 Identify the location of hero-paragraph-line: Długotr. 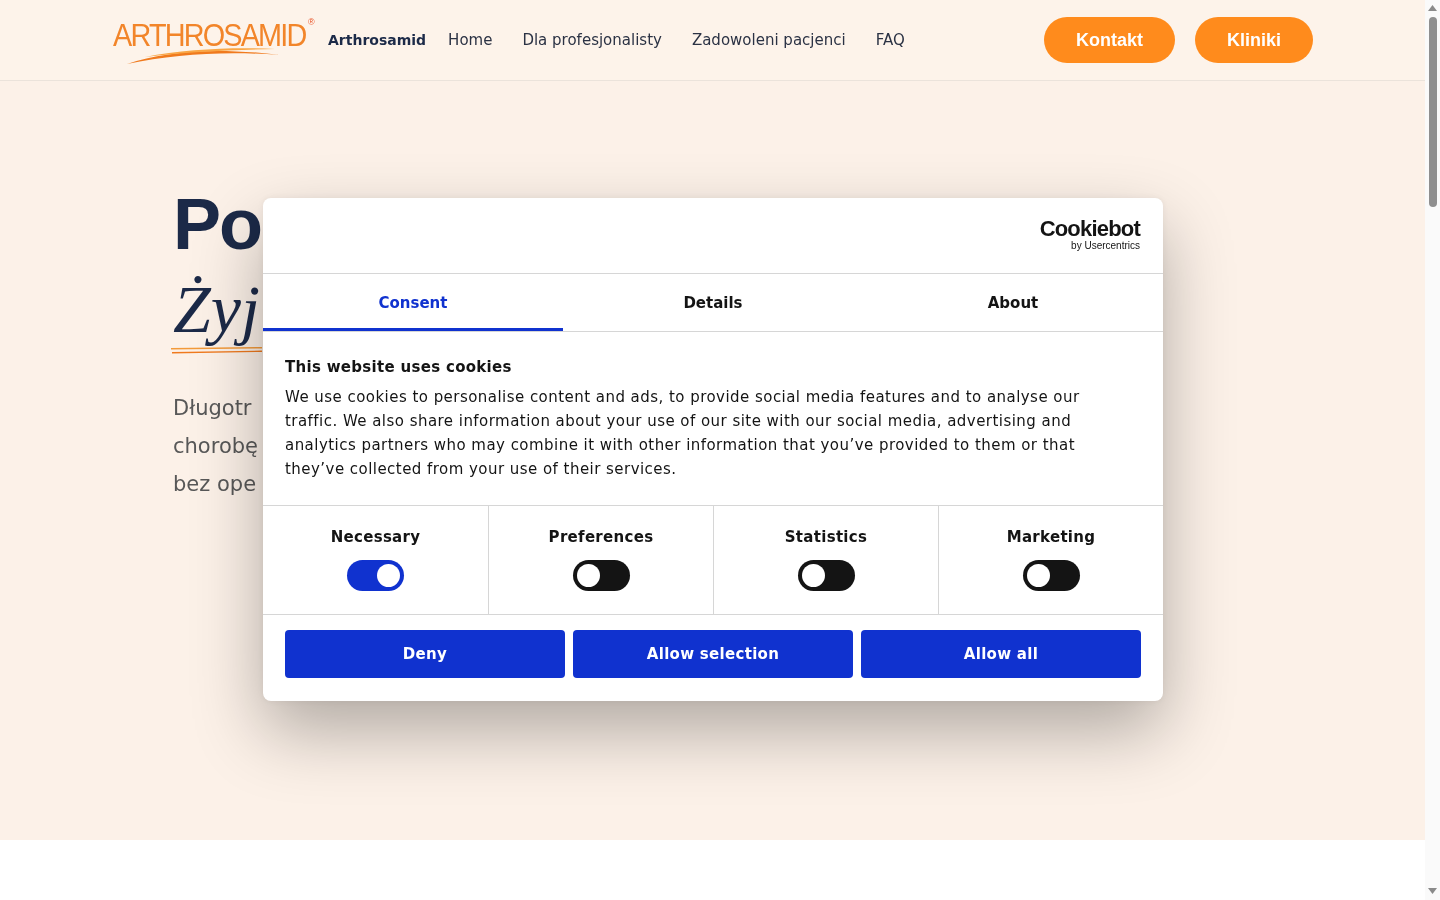
(212, 408).